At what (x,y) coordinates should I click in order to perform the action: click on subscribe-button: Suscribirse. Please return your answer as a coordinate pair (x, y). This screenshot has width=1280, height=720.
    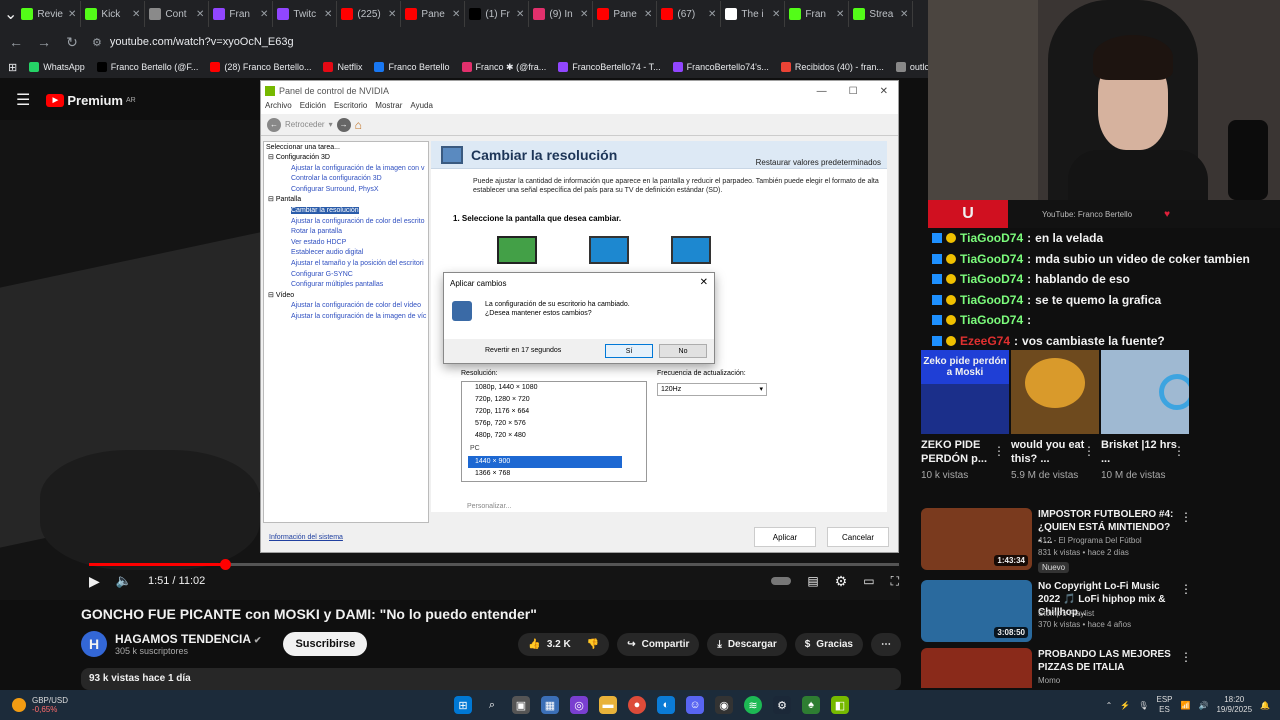
    Looking at the image, I should click on (325, 644).